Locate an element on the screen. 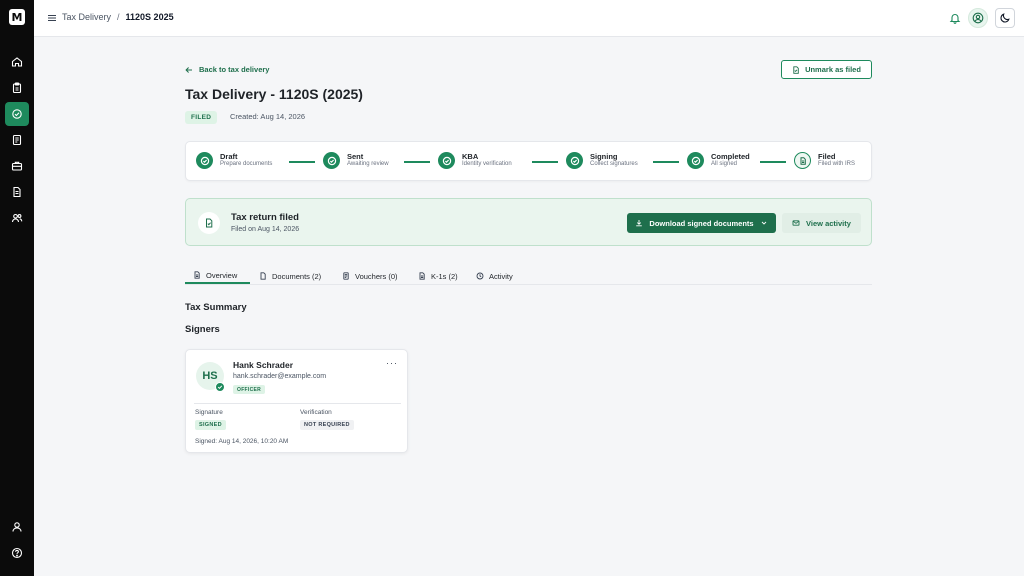 This screenshot has width=1024, height=576. check-badge-icon is located at coordinates (17, 114).